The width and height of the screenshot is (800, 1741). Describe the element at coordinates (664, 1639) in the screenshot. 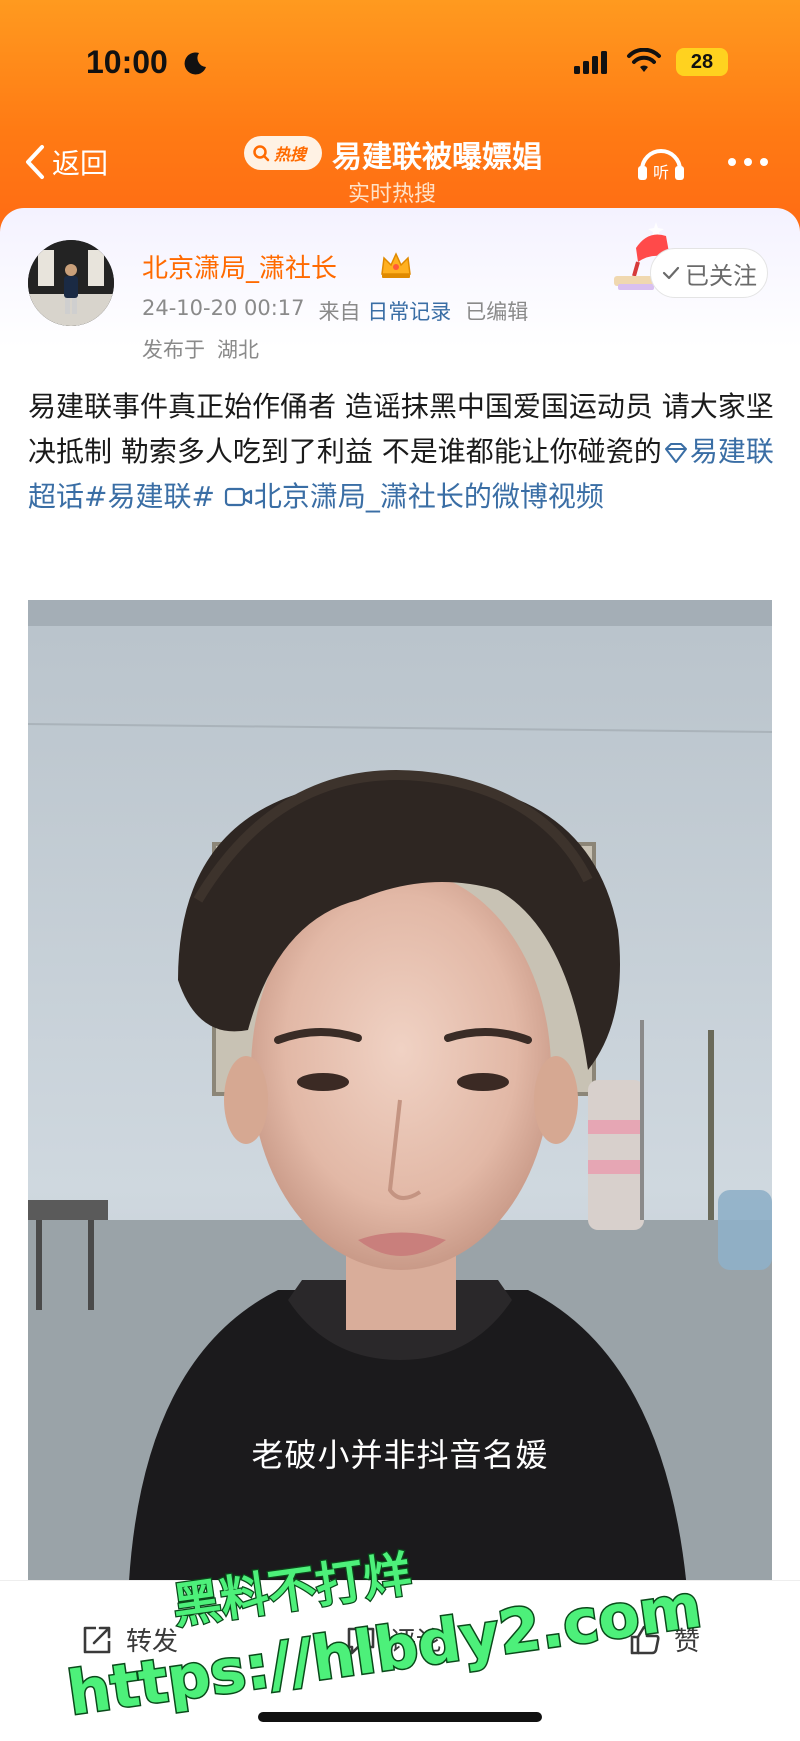

I see `like-button: 赞` at that location.